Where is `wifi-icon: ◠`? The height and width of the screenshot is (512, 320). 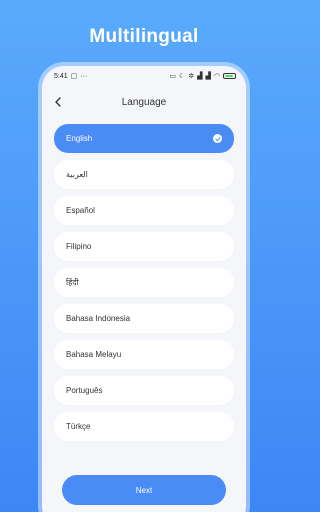 wifi-icon: ◠ is located at coordinates (216, 76).